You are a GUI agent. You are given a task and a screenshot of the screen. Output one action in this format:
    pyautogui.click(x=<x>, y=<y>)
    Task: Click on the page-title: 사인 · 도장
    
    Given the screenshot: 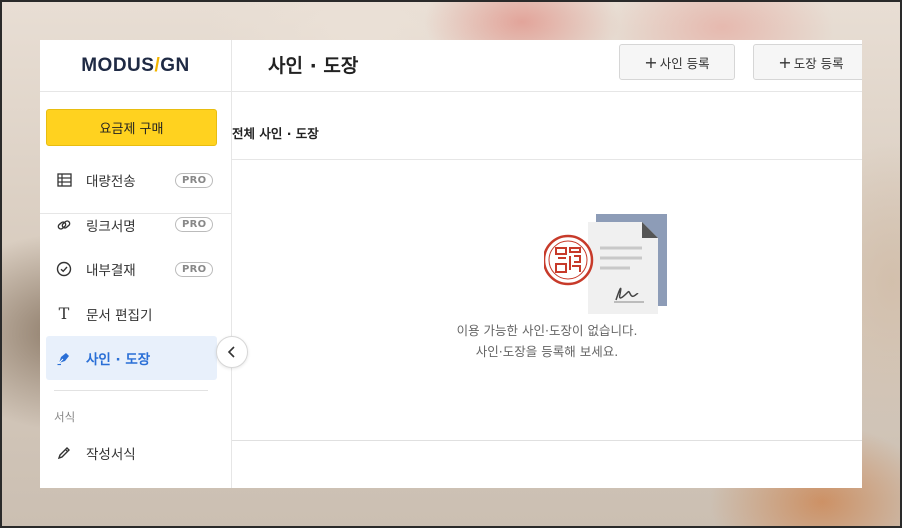 What is the action you would take?
    pyautogui.click(x=313, y=66)
    